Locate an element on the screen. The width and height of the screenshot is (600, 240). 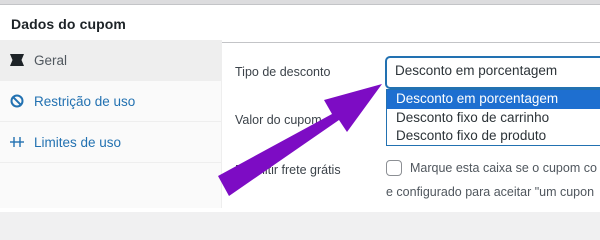
tab-usage-restriction: Restrição de uso is located at coordinates (110, 101).